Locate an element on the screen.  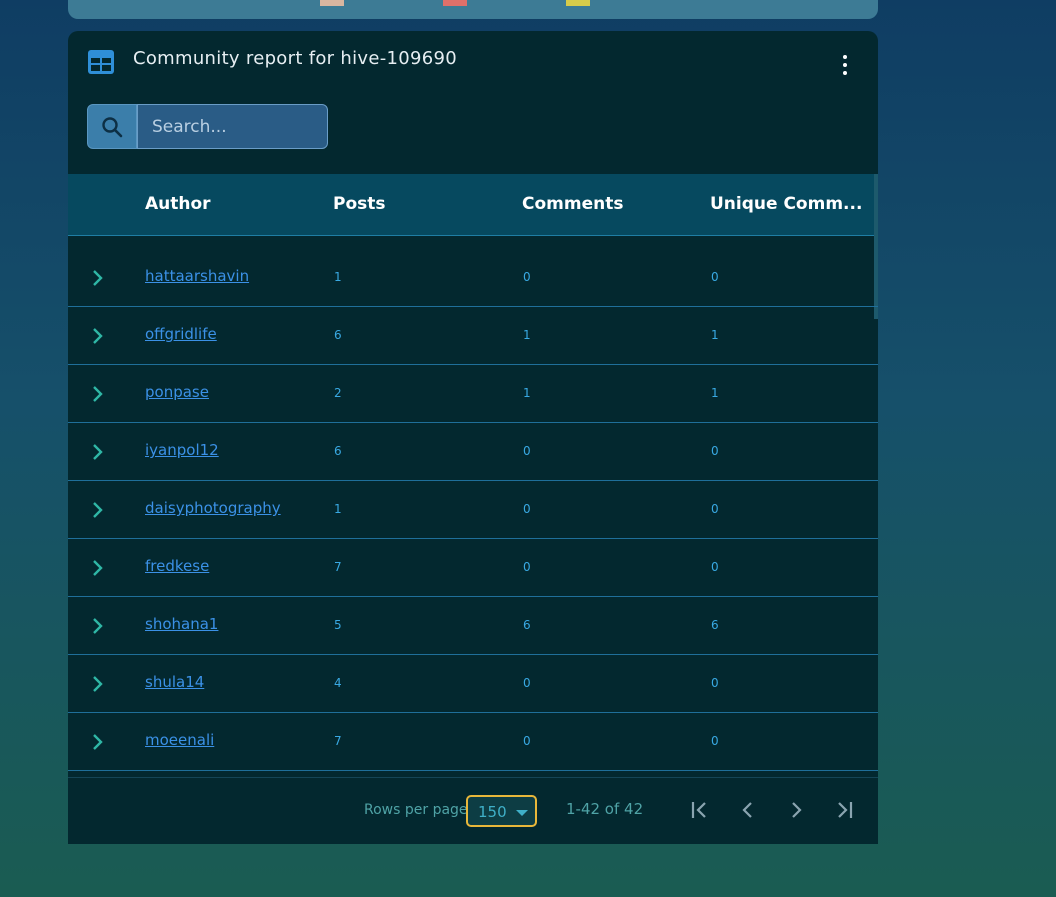
author-link: ponpase is located at coordinates (177, 392).